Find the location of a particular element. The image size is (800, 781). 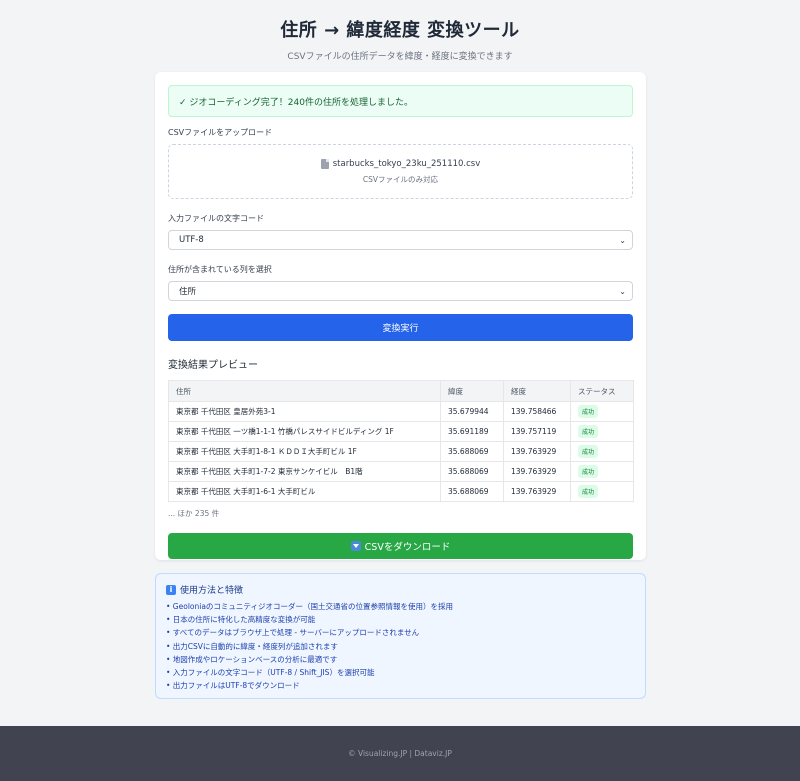

preview-title: 変換結果プレビュー is located at coordinates (213, 365).